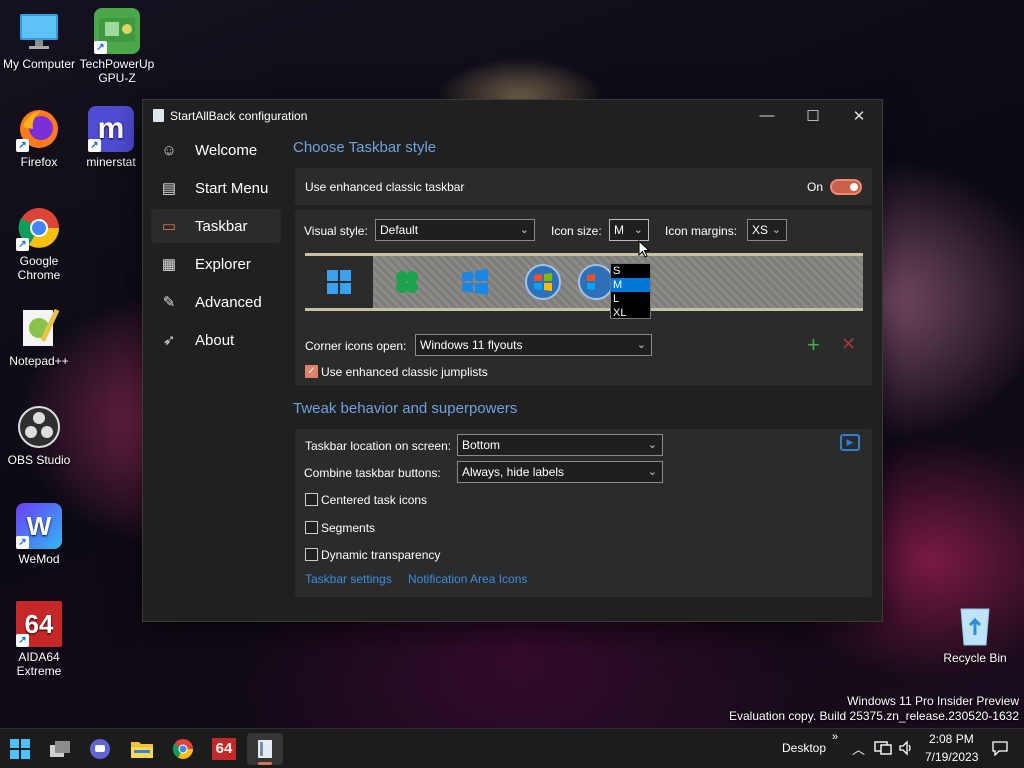 This screenshot has height=768, width=1024. I want to click on desktop-icon-aida64: 64 ↗ AIDA64 Extreme, so click(39, 639).